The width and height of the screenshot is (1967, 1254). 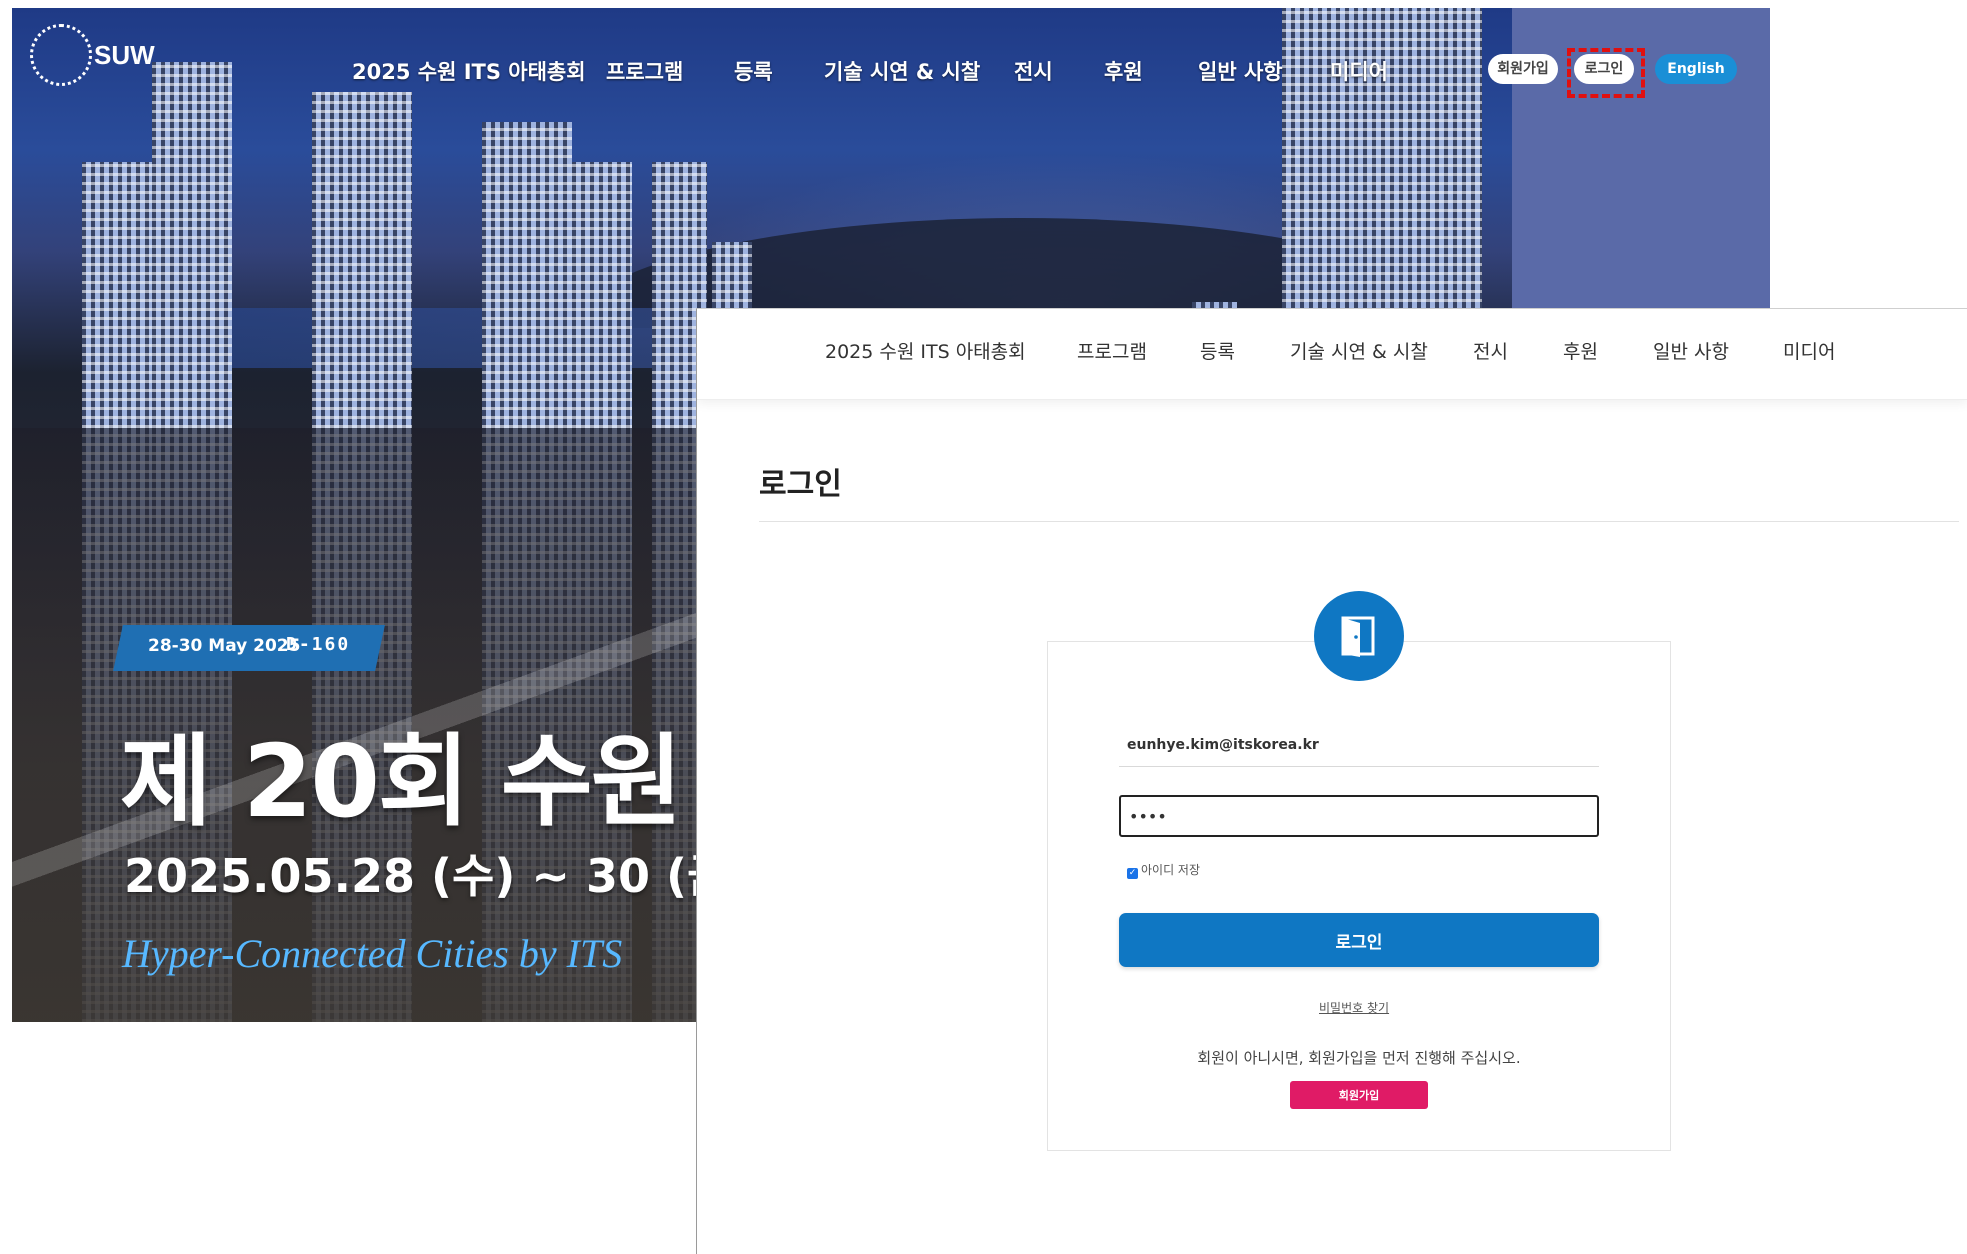 I want to click on login-card, so click(x=1359, y=896).